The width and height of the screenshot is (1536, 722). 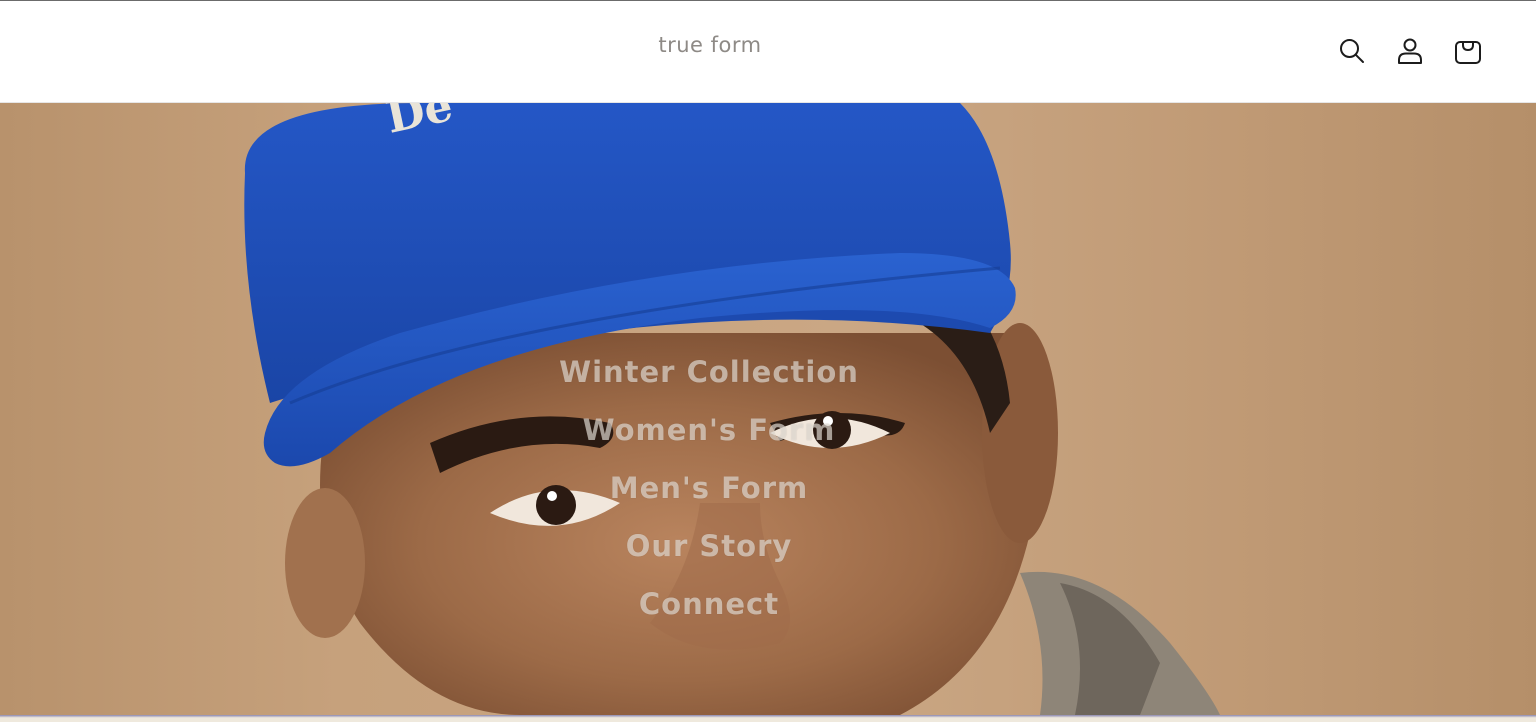 I want to click on cart-button, so click(x=1468, y=51).